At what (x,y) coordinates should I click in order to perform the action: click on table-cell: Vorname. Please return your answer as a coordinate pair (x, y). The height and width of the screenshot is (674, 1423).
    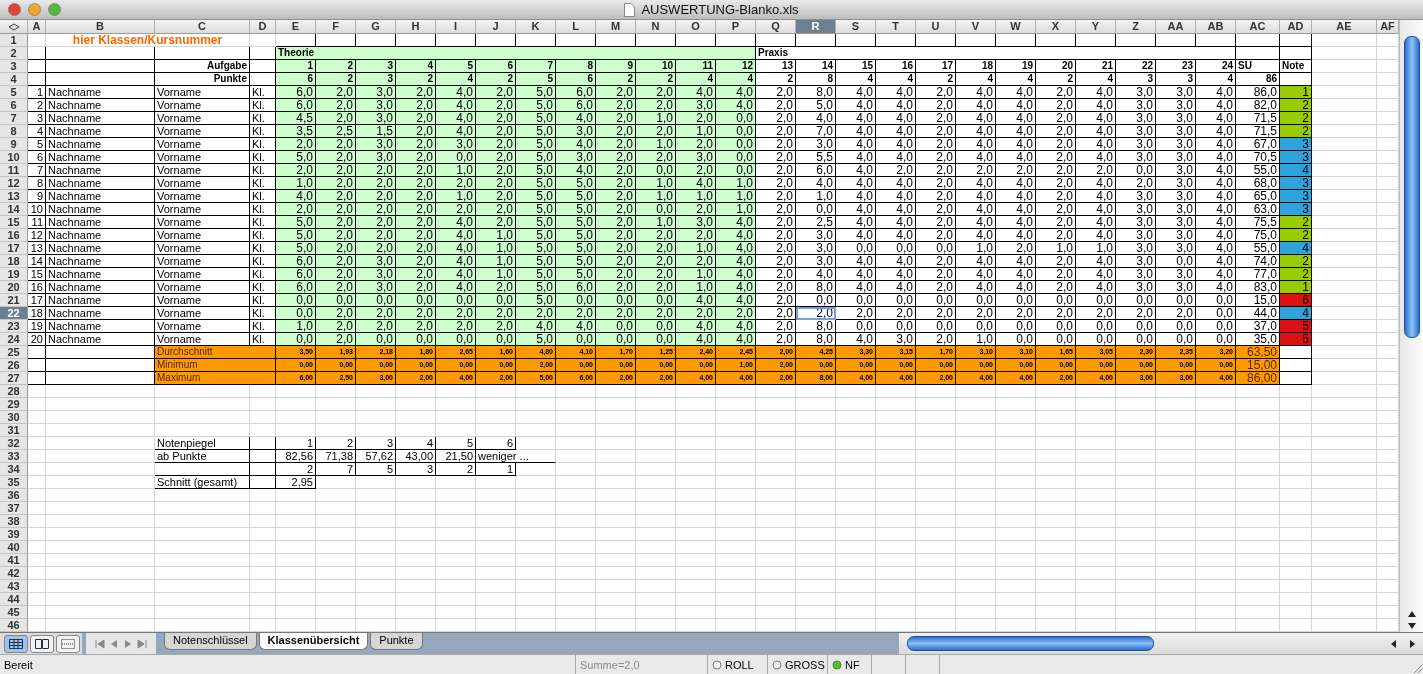
    Looking at the image, I should click on (202, 209).